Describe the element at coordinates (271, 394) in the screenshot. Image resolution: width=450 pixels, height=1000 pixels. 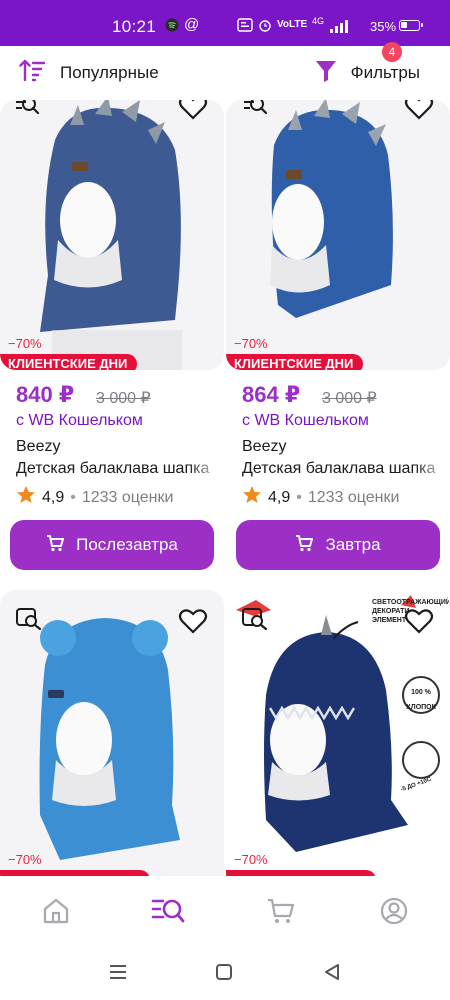
I see `product-price: 864 ₽` at that location.